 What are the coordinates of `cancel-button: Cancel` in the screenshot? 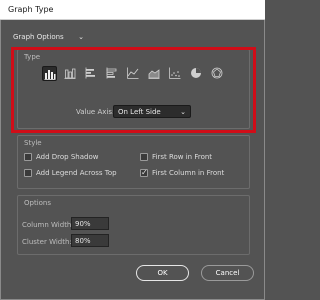 It's located at (227, 273).